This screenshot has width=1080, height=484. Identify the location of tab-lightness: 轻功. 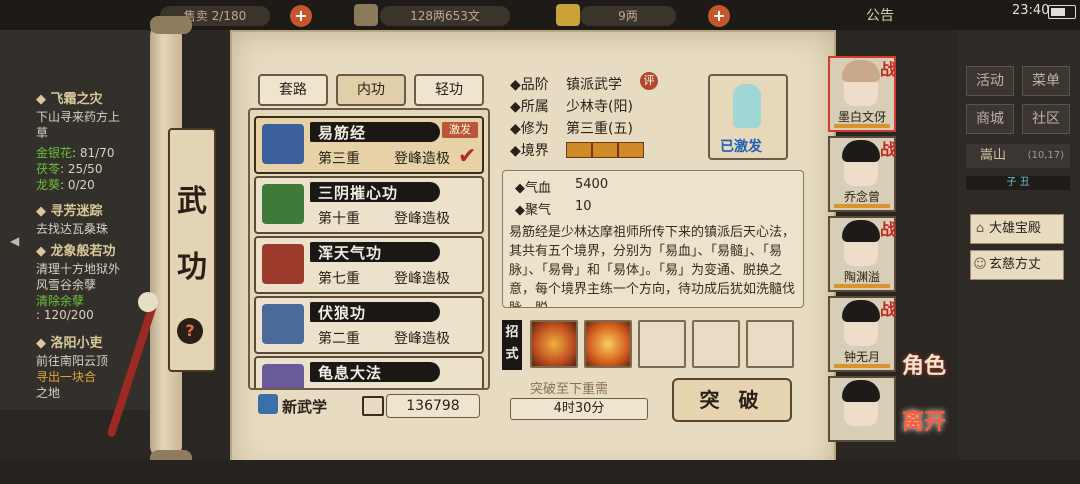
(449, 90).